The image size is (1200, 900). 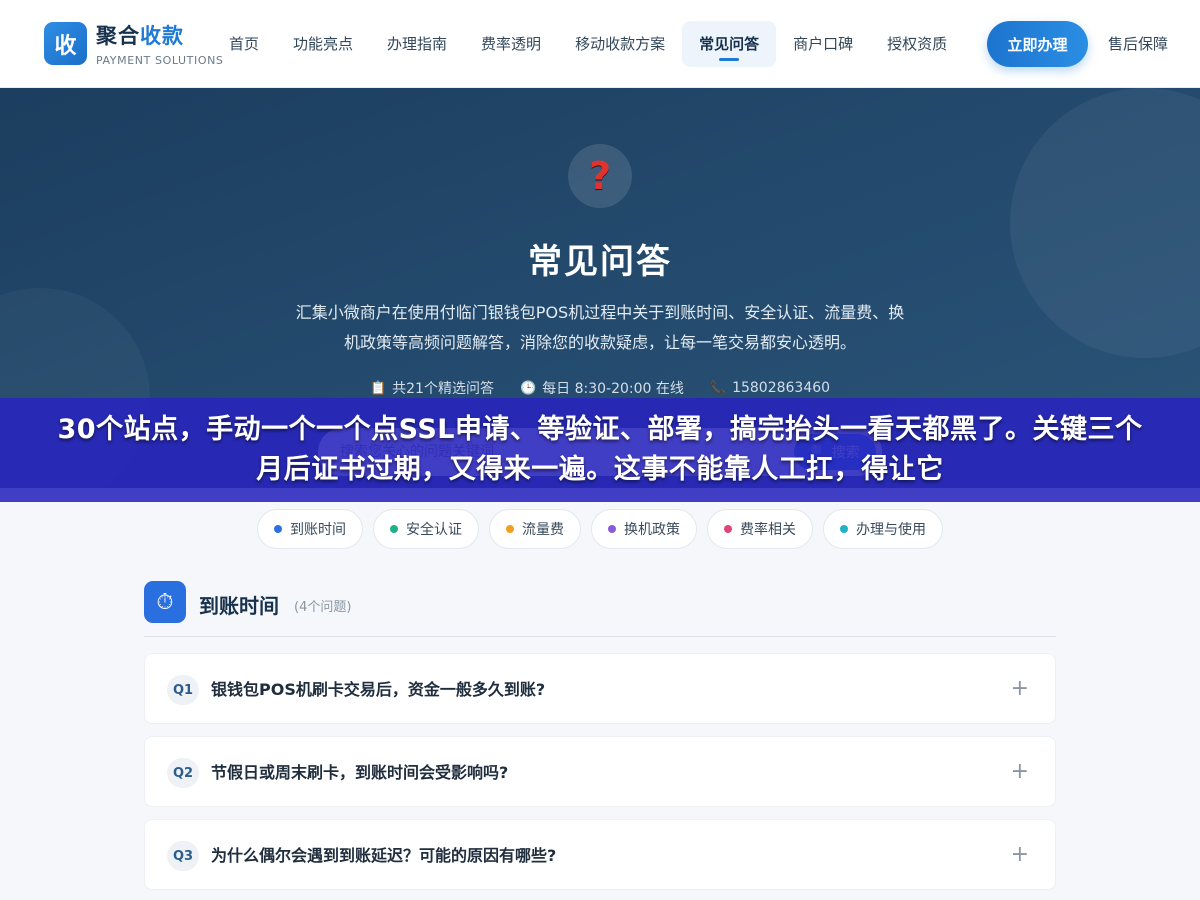 I want to click on chip-arrival-time: 到账时间, so click(x=310, y=529).